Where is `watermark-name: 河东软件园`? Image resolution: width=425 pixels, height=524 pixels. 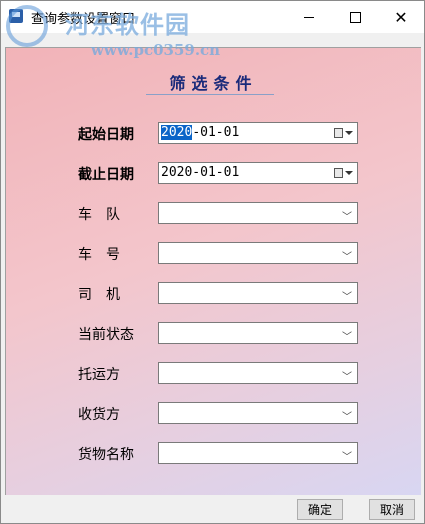
watermark-name: 河东软件园 is located at coordinates (127, 24).